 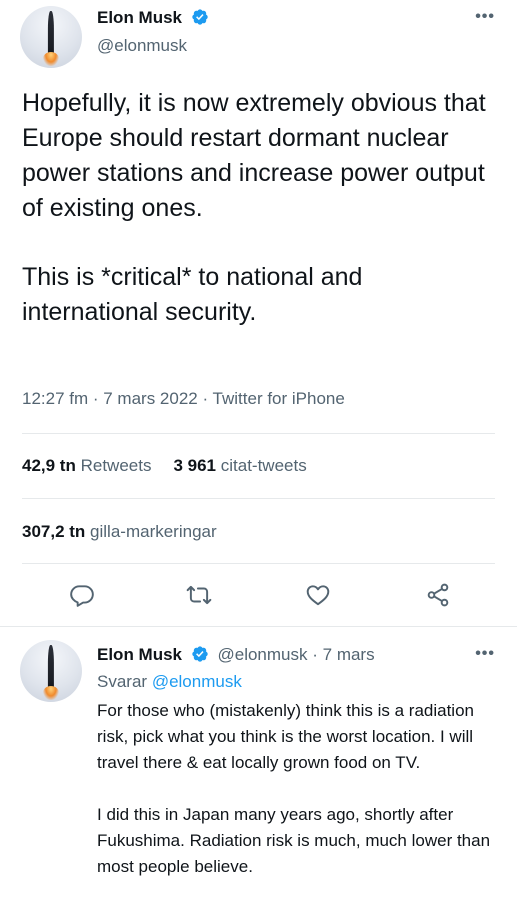 I want to click on reply-date: 7 mars, so click(x=349, y=654).